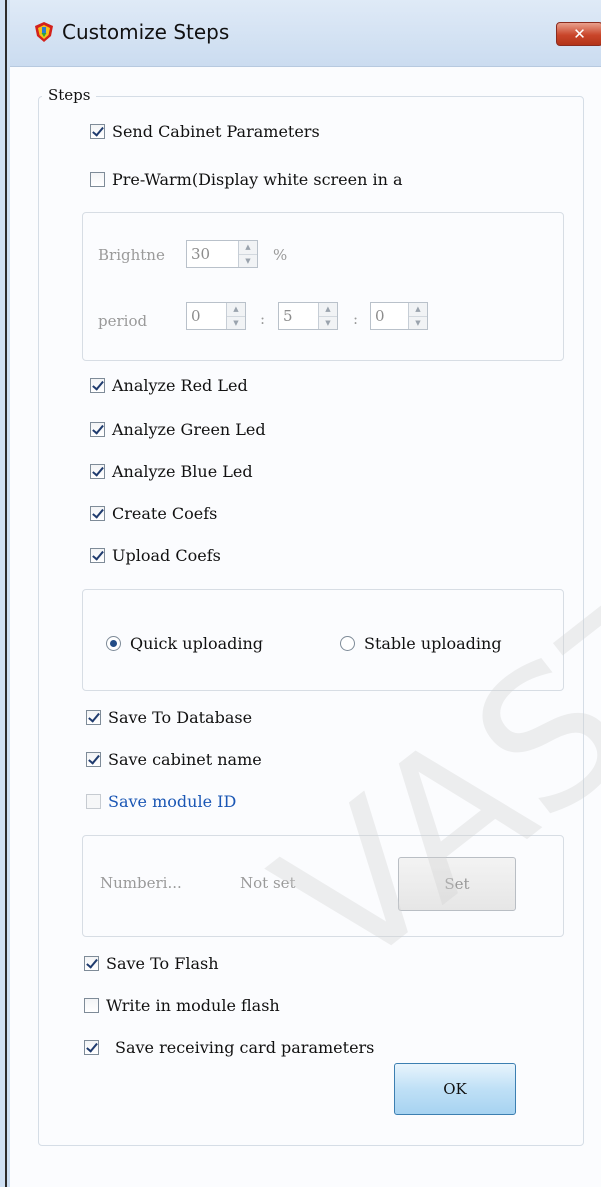  Describe the element at coordinates (288, 316) in the screenshot. I see `period-minutes-value: 5` at that location.